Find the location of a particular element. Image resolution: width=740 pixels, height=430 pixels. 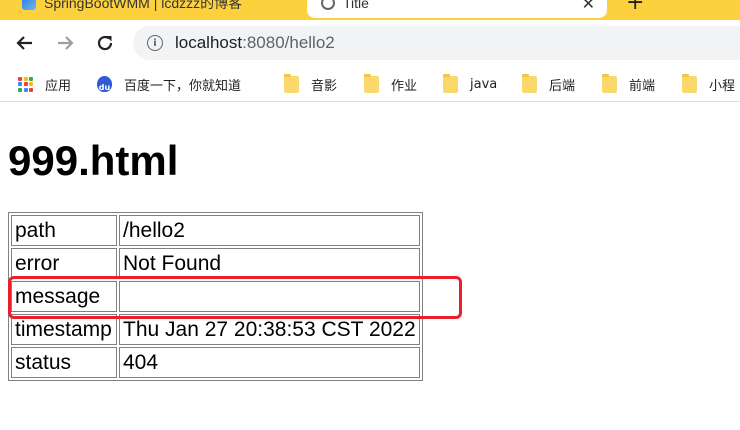

bookmark-label: 小程 is located at coordinates (722, 86).